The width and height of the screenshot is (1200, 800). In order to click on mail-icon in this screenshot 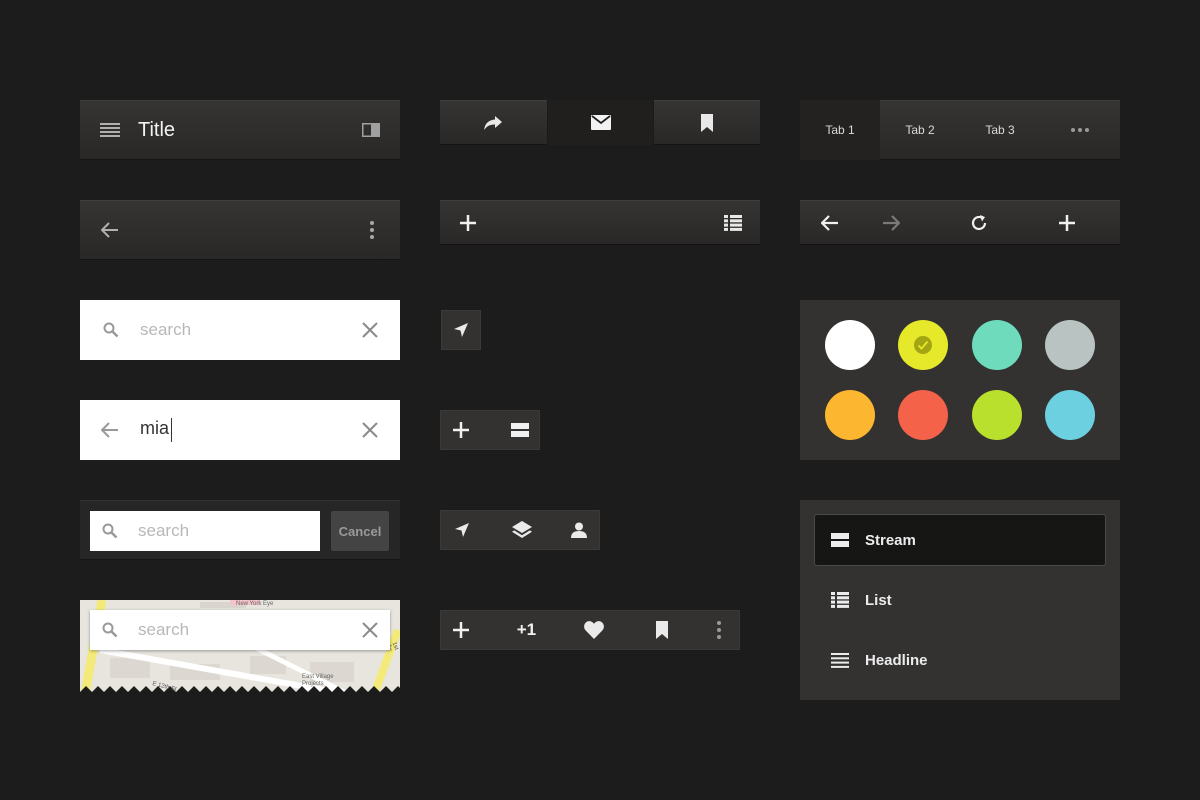, I will do `click(600, 122)`.